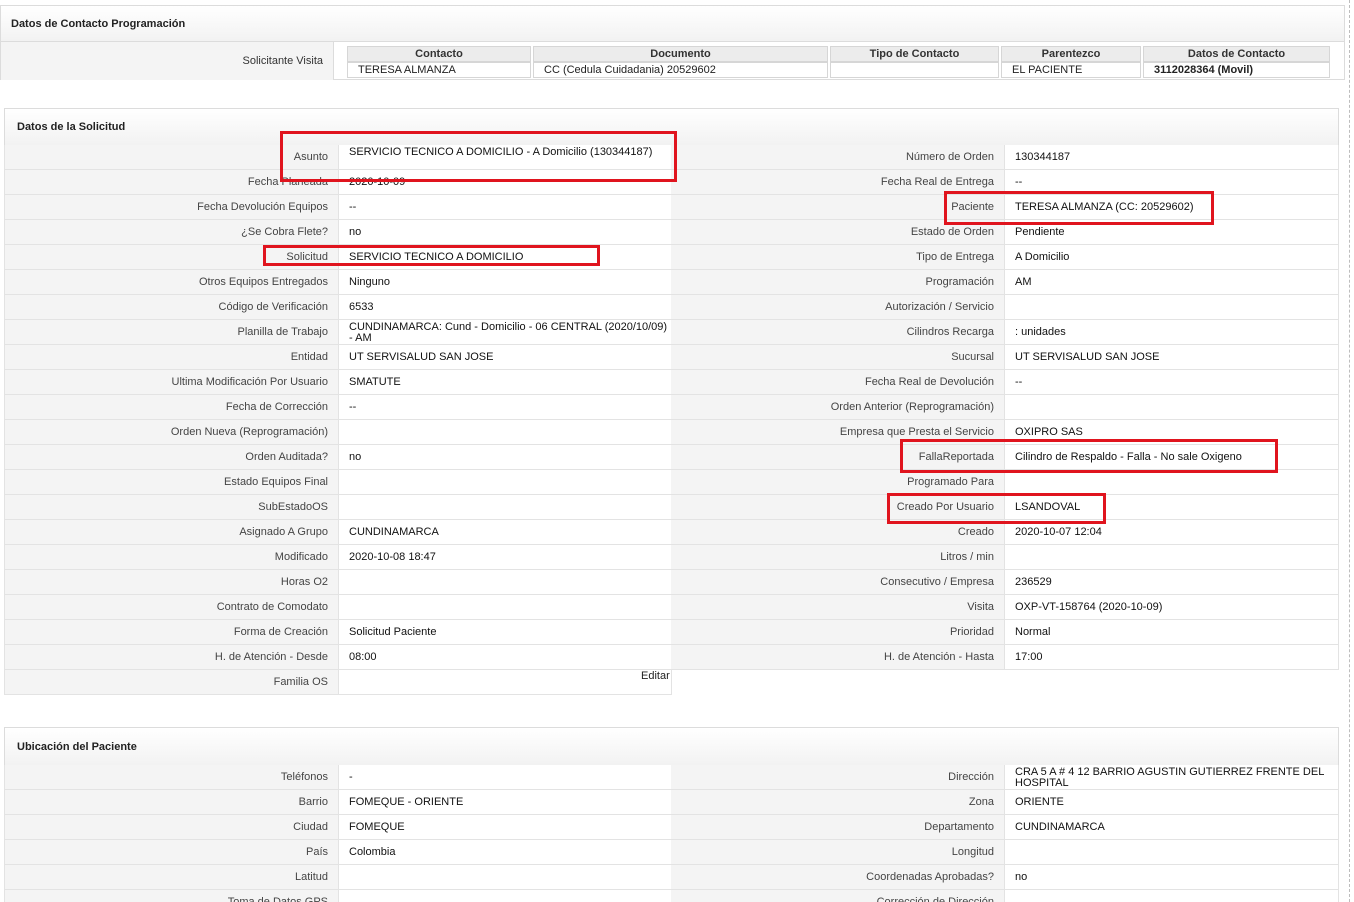 The height and width of the screenshot is (902, 1354). I want to click on solicitud-label-litros-min: Litros / min, so click(838, 557).